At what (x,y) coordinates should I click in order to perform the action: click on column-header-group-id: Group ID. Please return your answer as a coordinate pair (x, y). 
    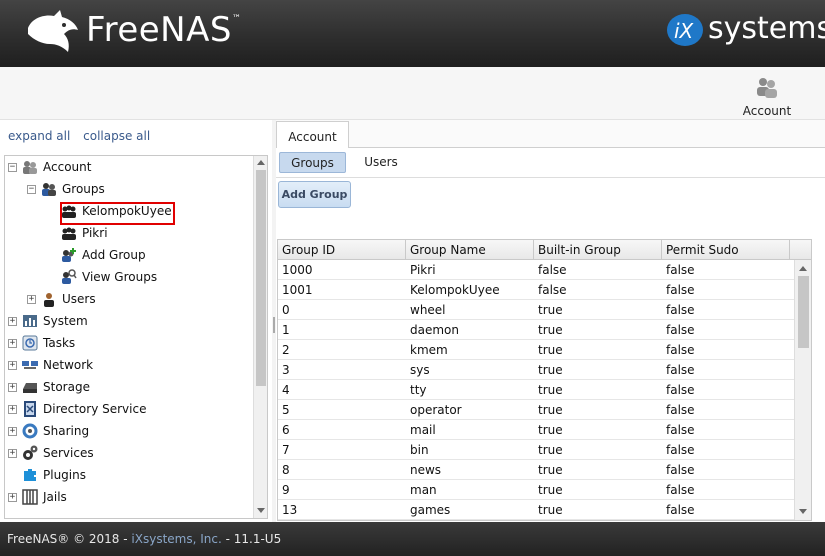
    Looking at the image, I should click on (342, 250).